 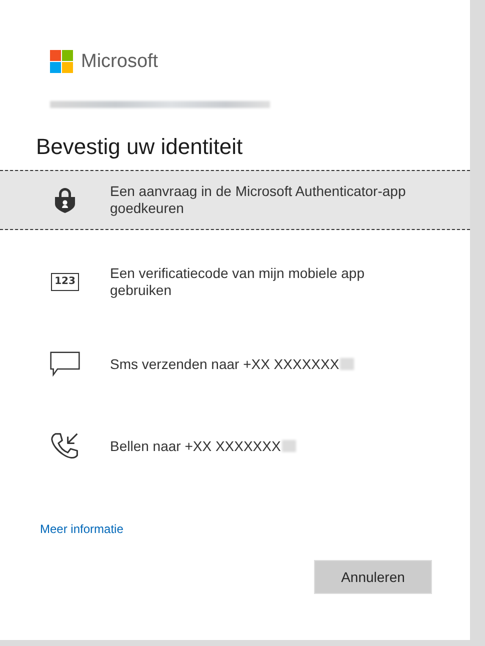 I want to click on number-code-icon: 123, so click(x=65, y=282).